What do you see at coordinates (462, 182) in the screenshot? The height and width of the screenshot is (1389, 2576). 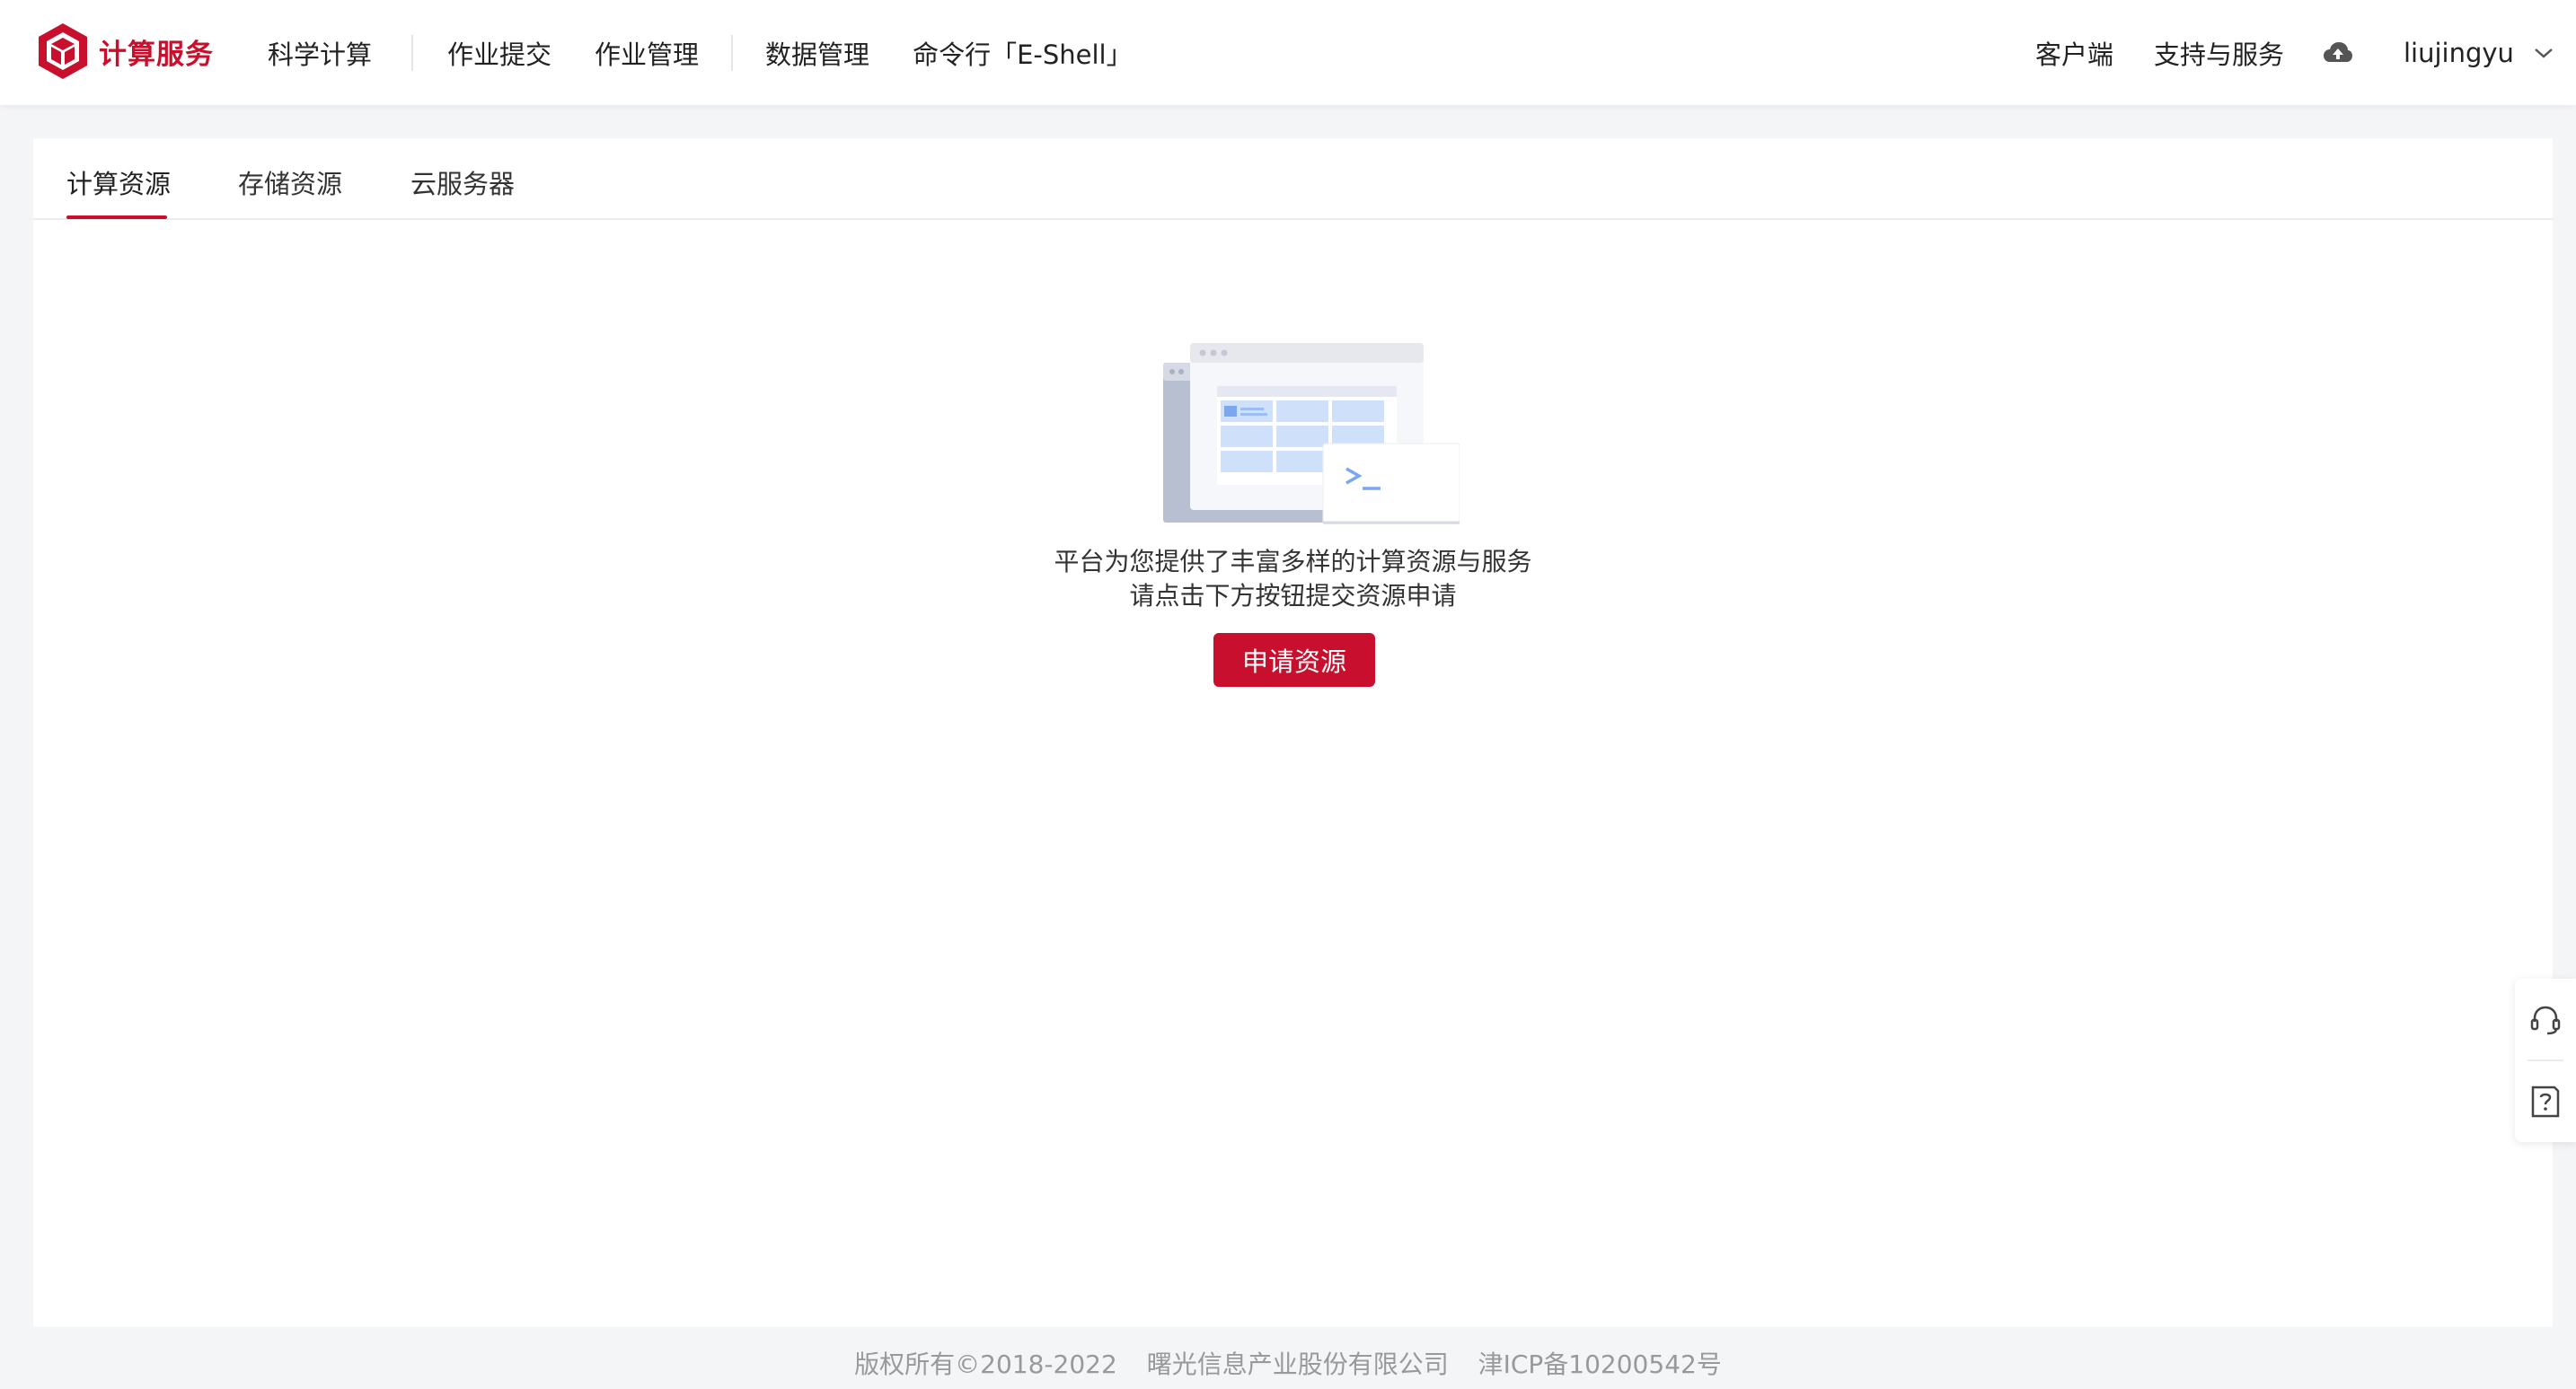 I see `tab-cloud-servers: 云服务器` at bounding box center [462, 182].